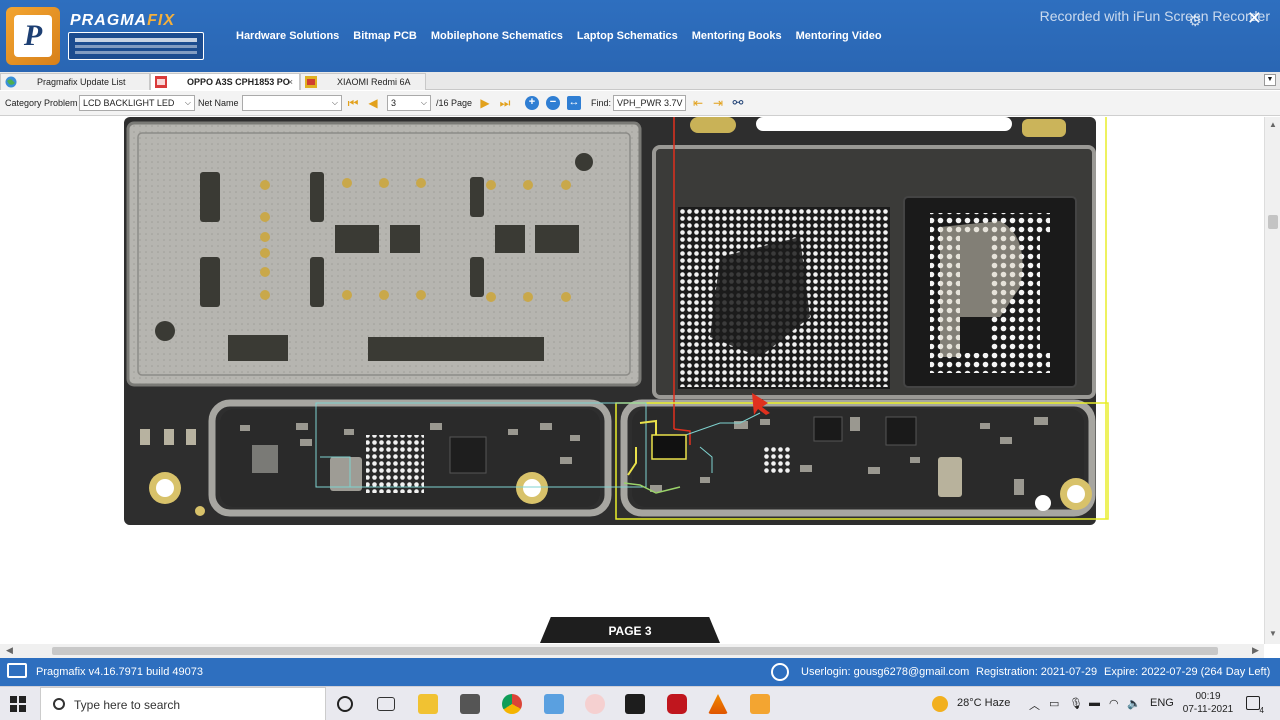 The height and width of the screenshot is (720, 1280). Describe the element at coordinates (17, 670) in the screenshot. I see `monitor-icon` at that location.